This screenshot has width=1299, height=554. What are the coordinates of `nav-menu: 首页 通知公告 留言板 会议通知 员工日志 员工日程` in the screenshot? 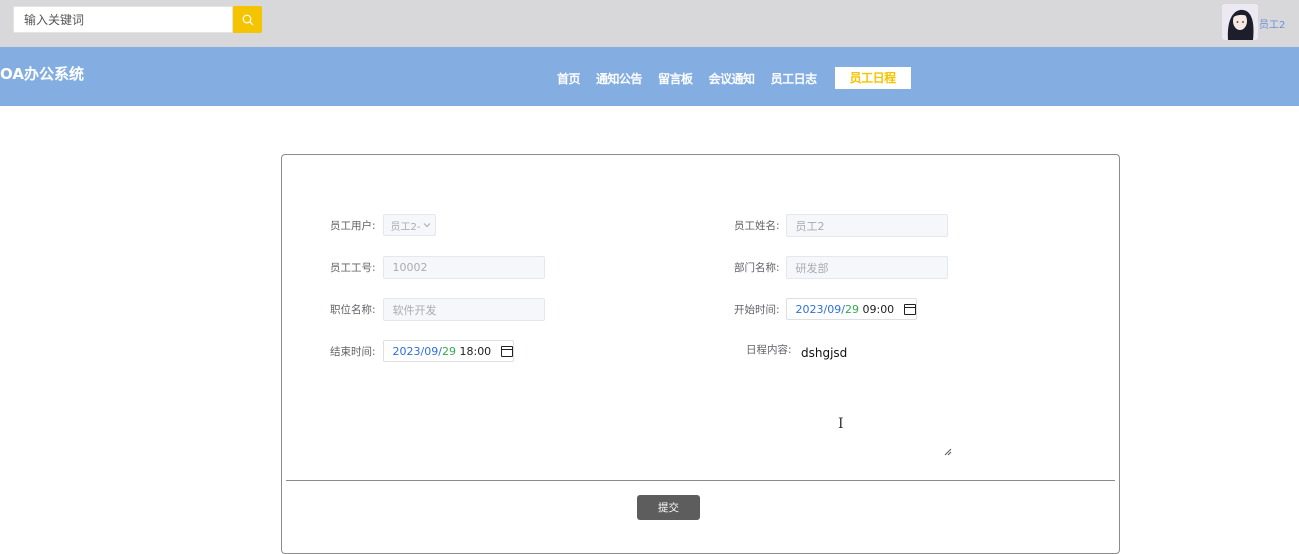 It's located at (734, 78).